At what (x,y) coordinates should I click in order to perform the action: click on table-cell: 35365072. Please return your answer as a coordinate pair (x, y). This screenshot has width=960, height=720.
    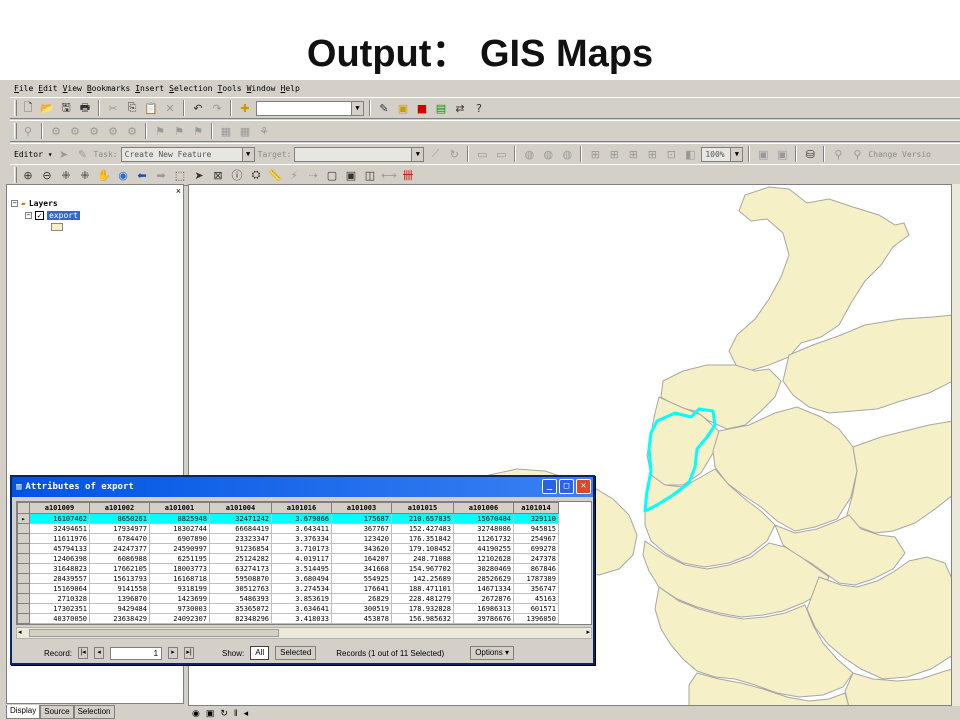
    Looking at the image, I should click on (240, 608).